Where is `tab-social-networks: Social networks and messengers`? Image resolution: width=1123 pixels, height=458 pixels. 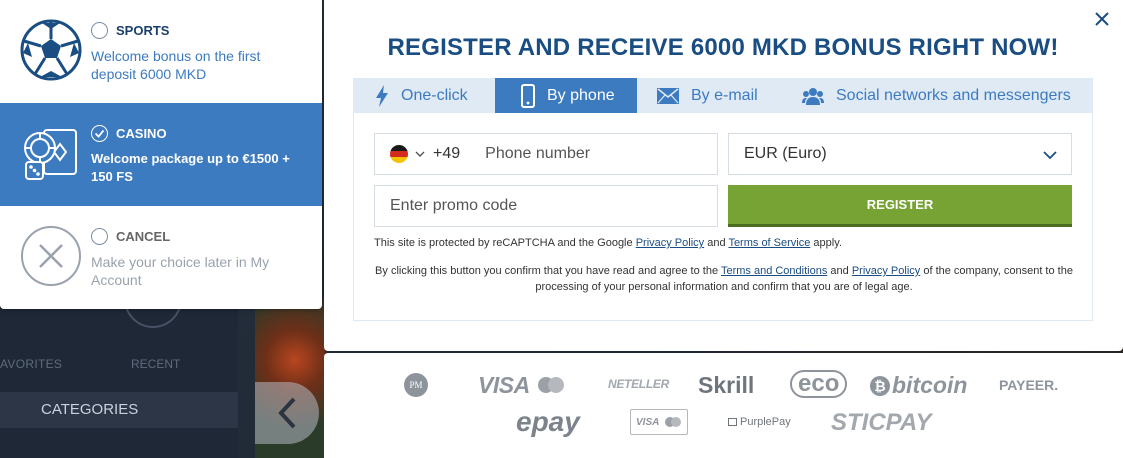
tab-social-networks: Social networks and messengers is located at coordinates (936, 95).